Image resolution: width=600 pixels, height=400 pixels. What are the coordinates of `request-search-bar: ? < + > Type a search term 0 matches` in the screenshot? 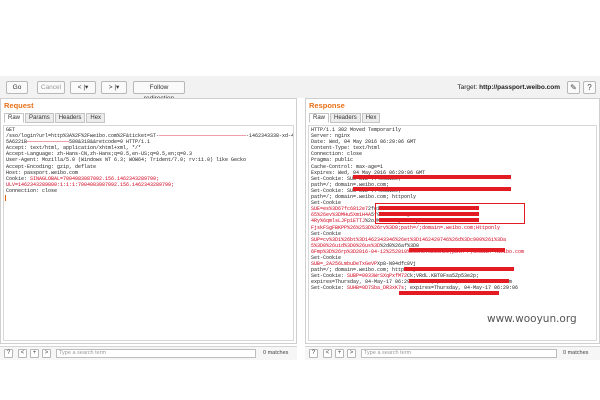 It's located at (148, 353).